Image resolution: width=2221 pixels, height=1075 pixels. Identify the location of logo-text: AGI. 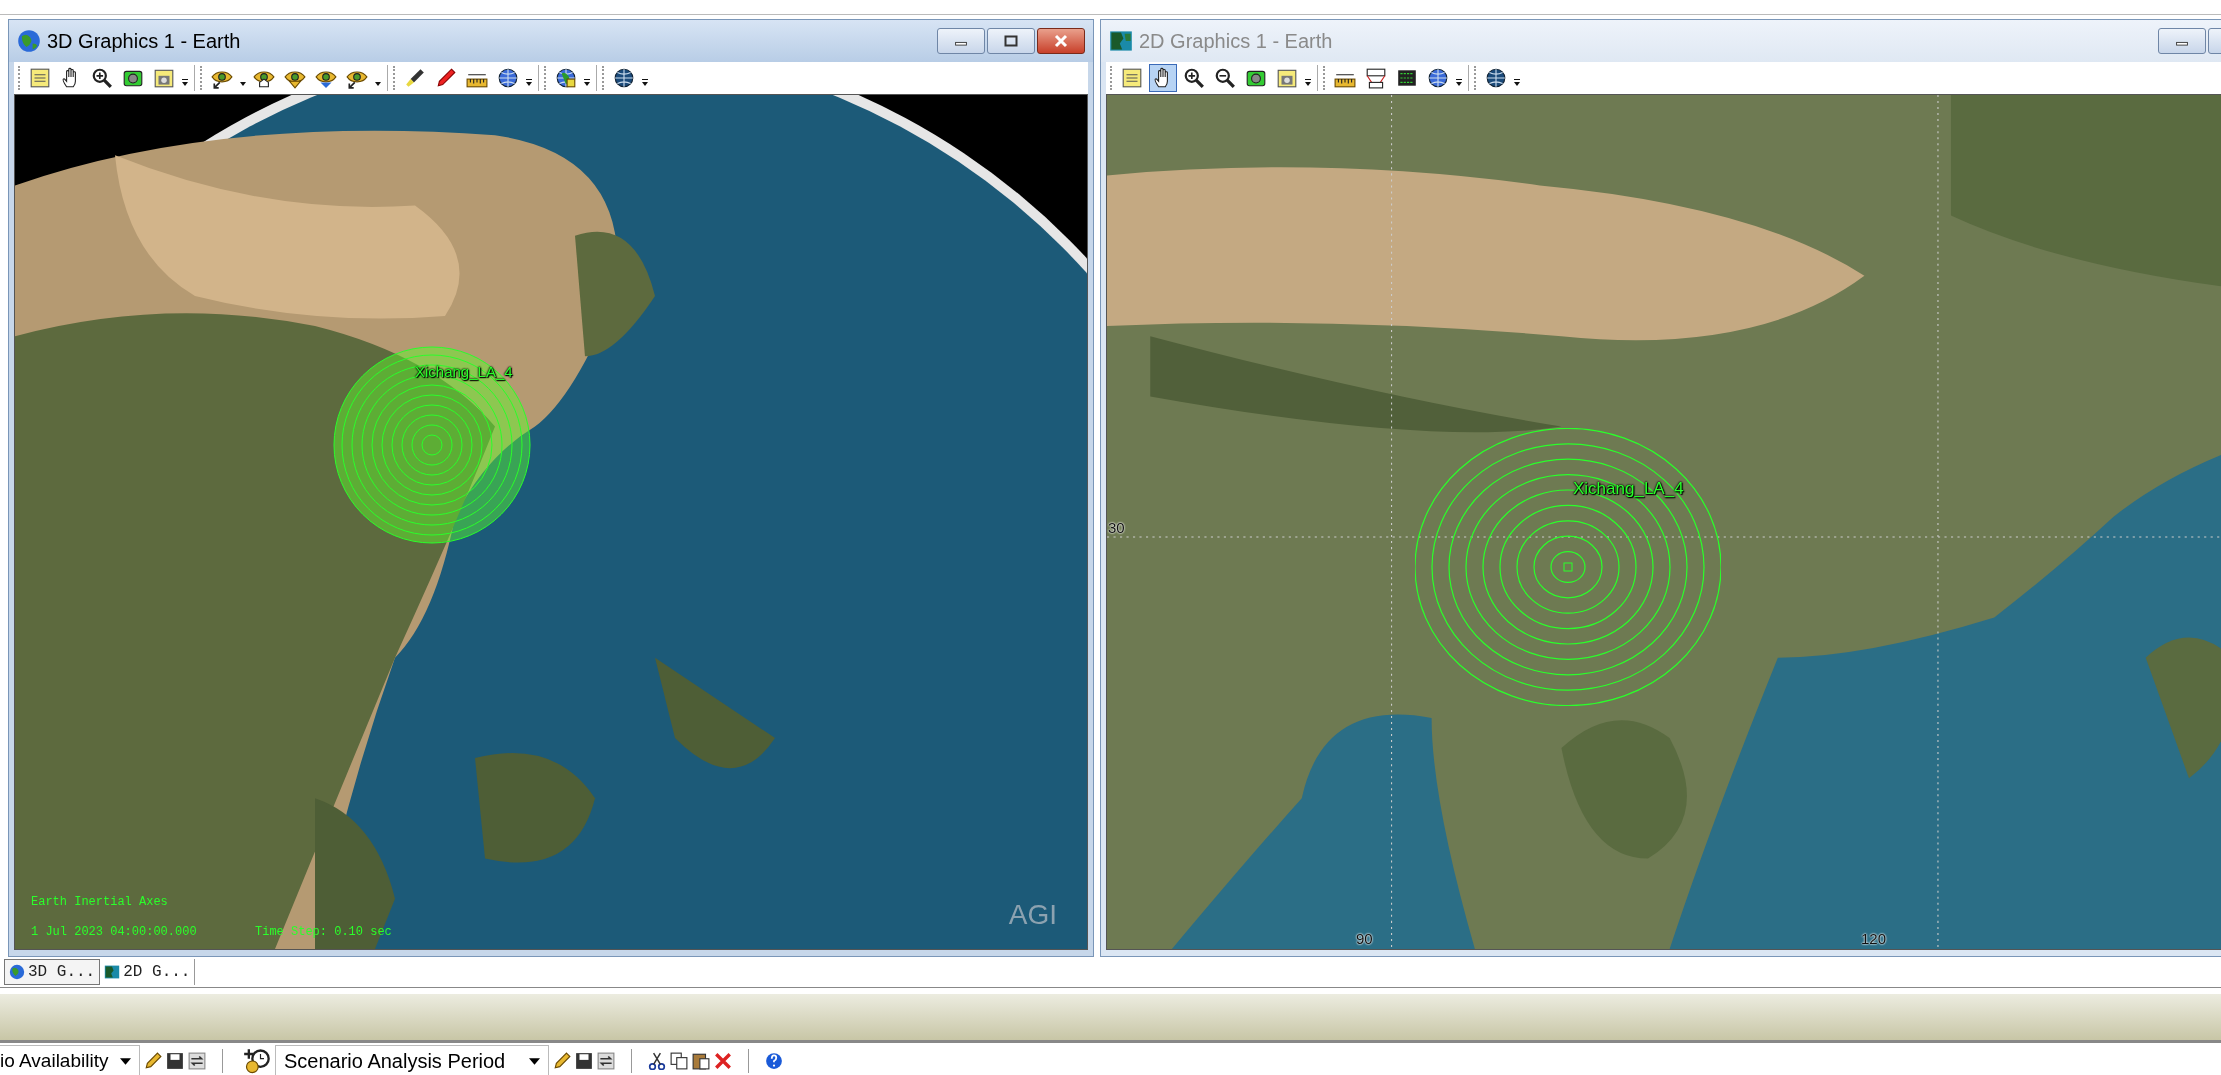
(1032, 915).